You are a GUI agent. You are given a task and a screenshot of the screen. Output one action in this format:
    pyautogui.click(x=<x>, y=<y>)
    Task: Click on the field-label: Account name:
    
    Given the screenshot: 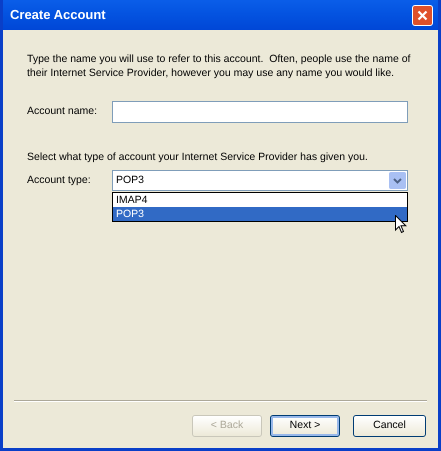 What is the action you would take?
    pyautogui.click(x=62, y=112)
    